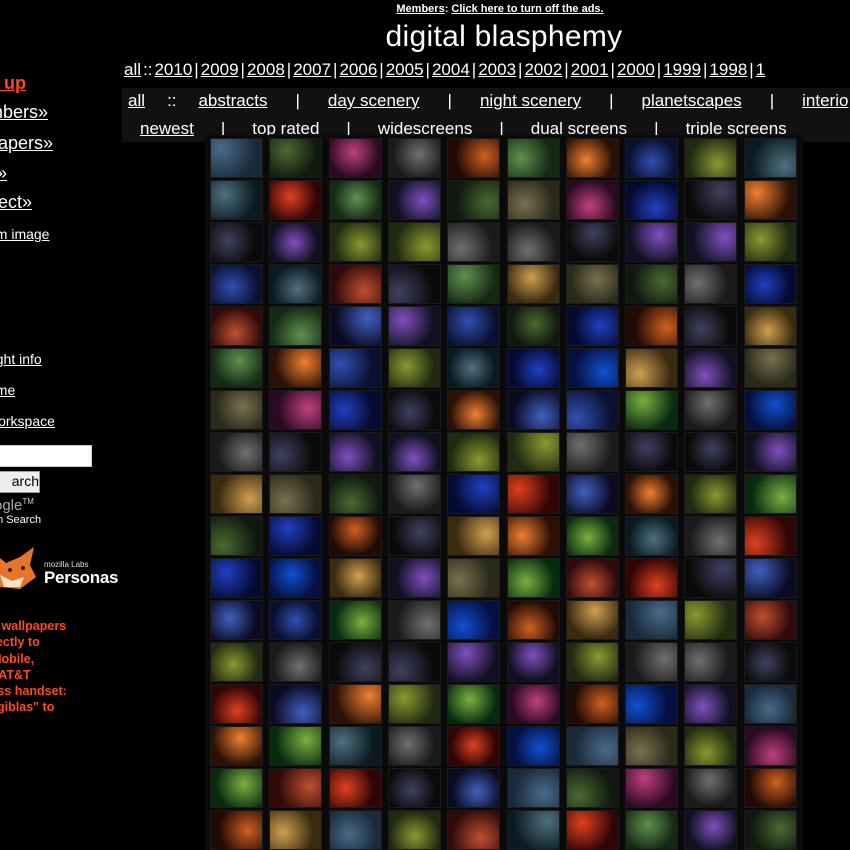  Describe the element at coordinates (760, 69) in the screenshot. I see `year-link-14: 1` at that location.